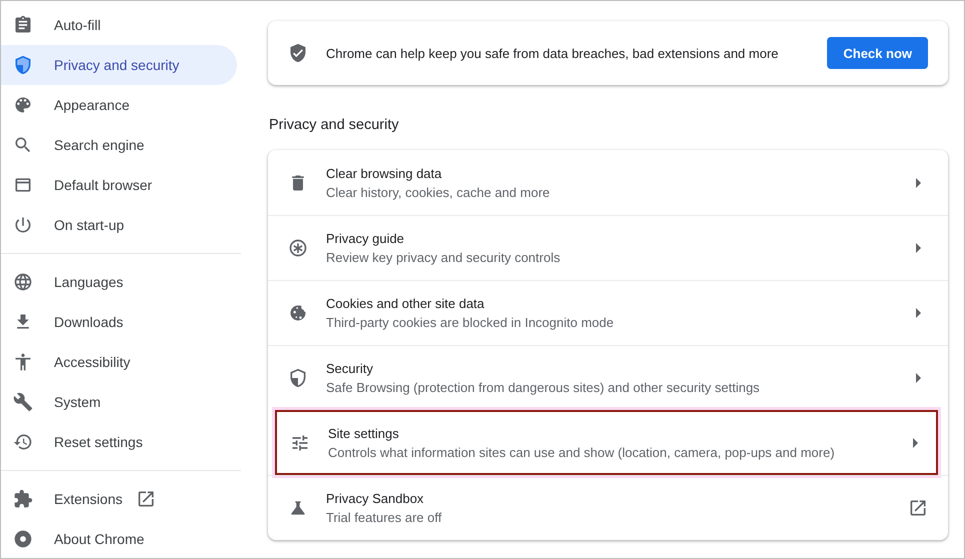  What do you see at coordinates (119, 65) in the screenshot?
I see `sidebar-item: Privacy and security` at bounding box center [119, 65].